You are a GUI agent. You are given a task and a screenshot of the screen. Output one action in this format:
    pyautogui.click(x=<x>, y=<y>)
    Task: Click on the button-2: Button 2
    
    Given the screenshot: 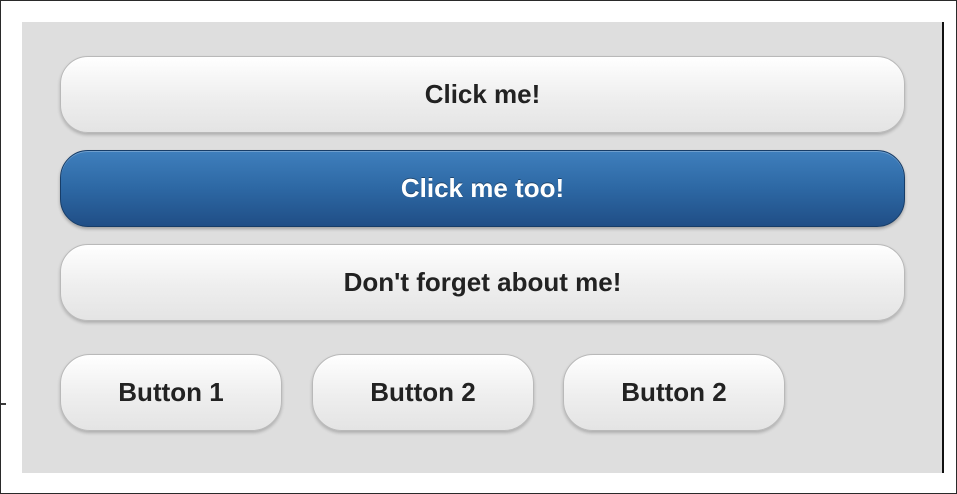 What is the action you would take?
    pyautogui.click(x=423, y=392)
    